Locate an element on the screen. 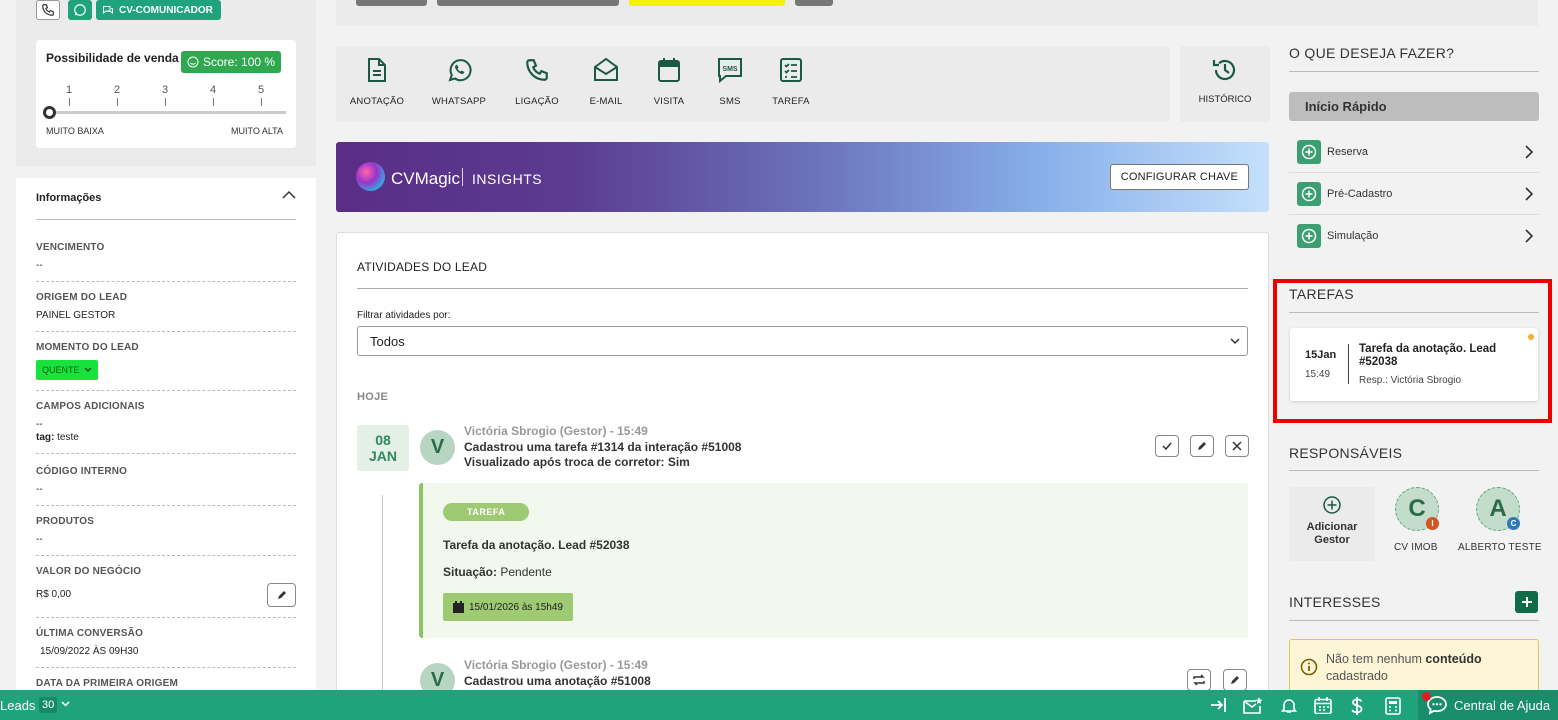  dollar-icon is located at coordinates (1357, 706).